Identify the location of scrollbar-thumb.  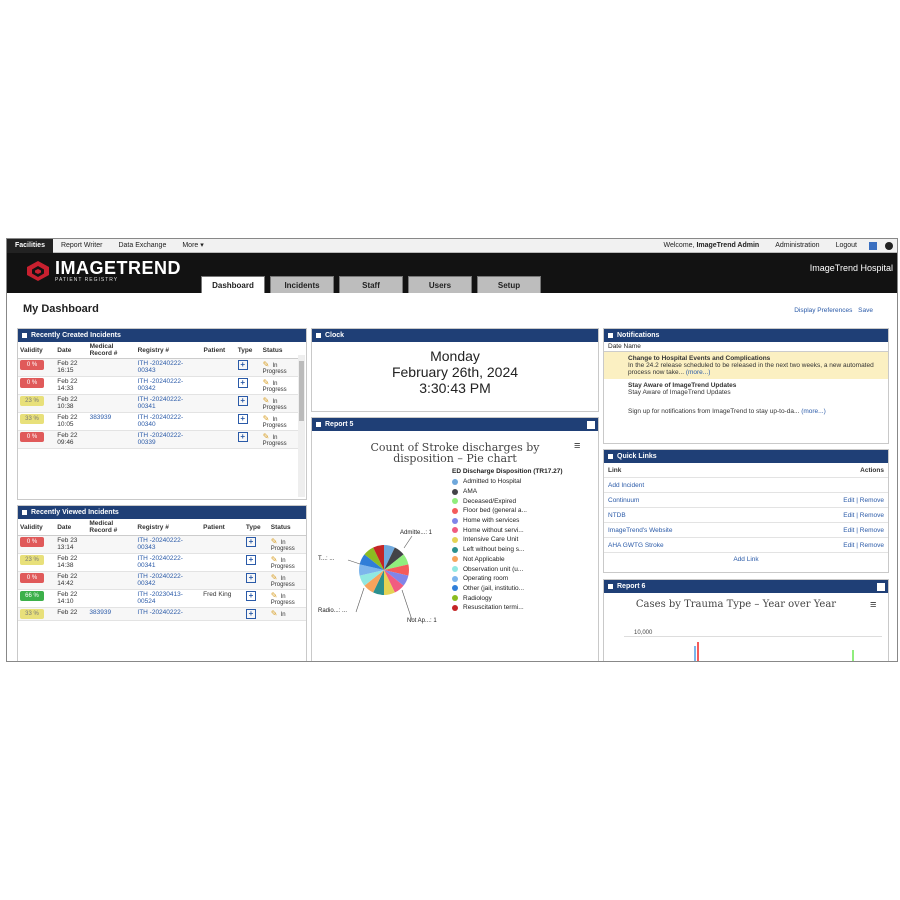
(301, 391).